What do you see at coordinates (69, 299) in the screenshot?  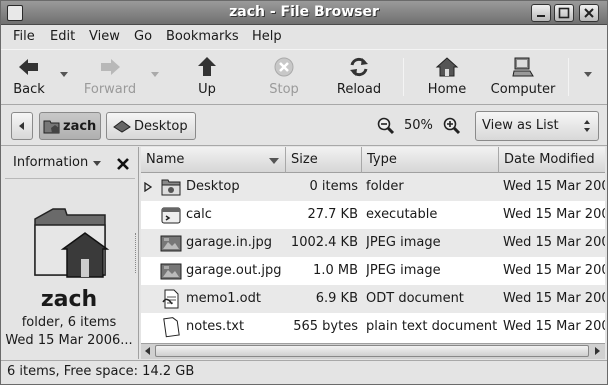 I see `selected-item-name: zach` at bounding box center [69, 299].